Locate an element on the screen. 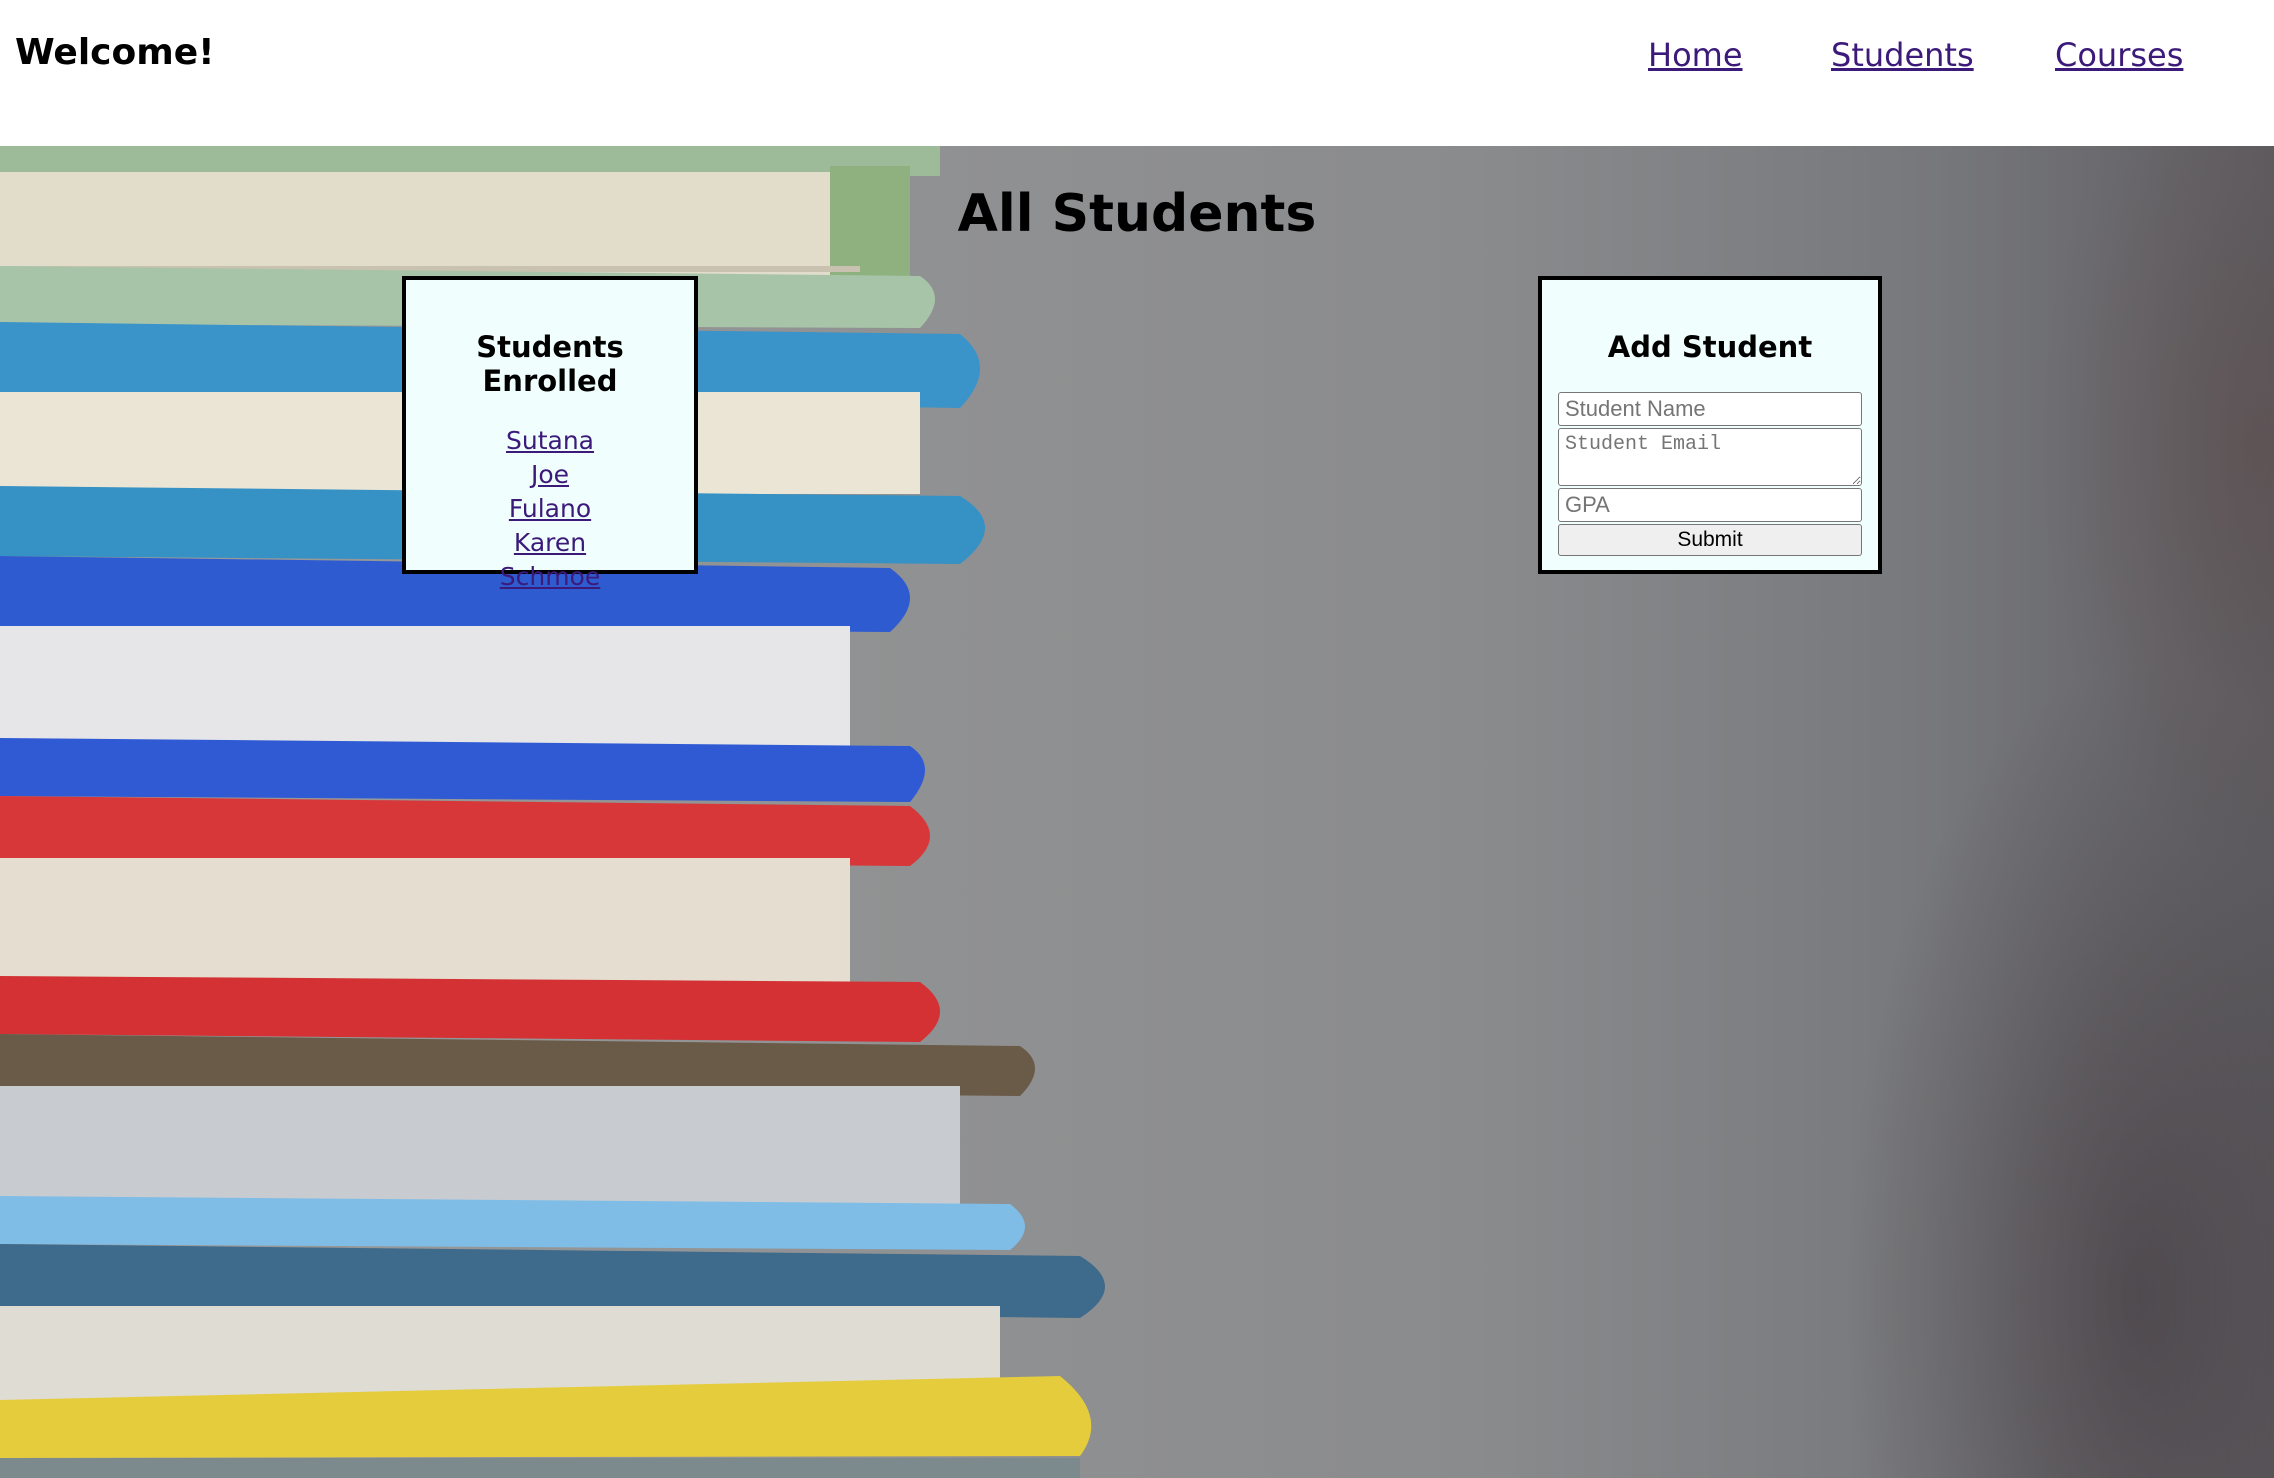 The image size is (2274, 1478). student-list: Sutana Joe Fulano Karen Schmoe is located at coordinates (550, 511).